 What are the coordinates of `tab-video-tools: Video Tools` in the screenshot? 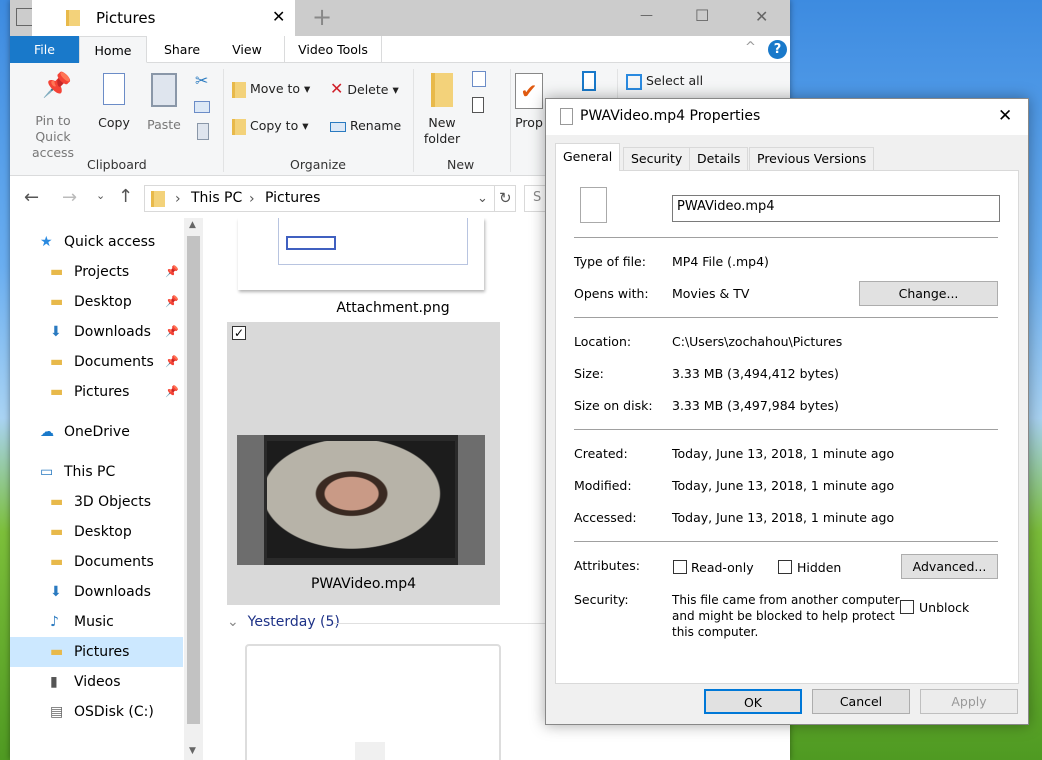 It's located at (333, 49).